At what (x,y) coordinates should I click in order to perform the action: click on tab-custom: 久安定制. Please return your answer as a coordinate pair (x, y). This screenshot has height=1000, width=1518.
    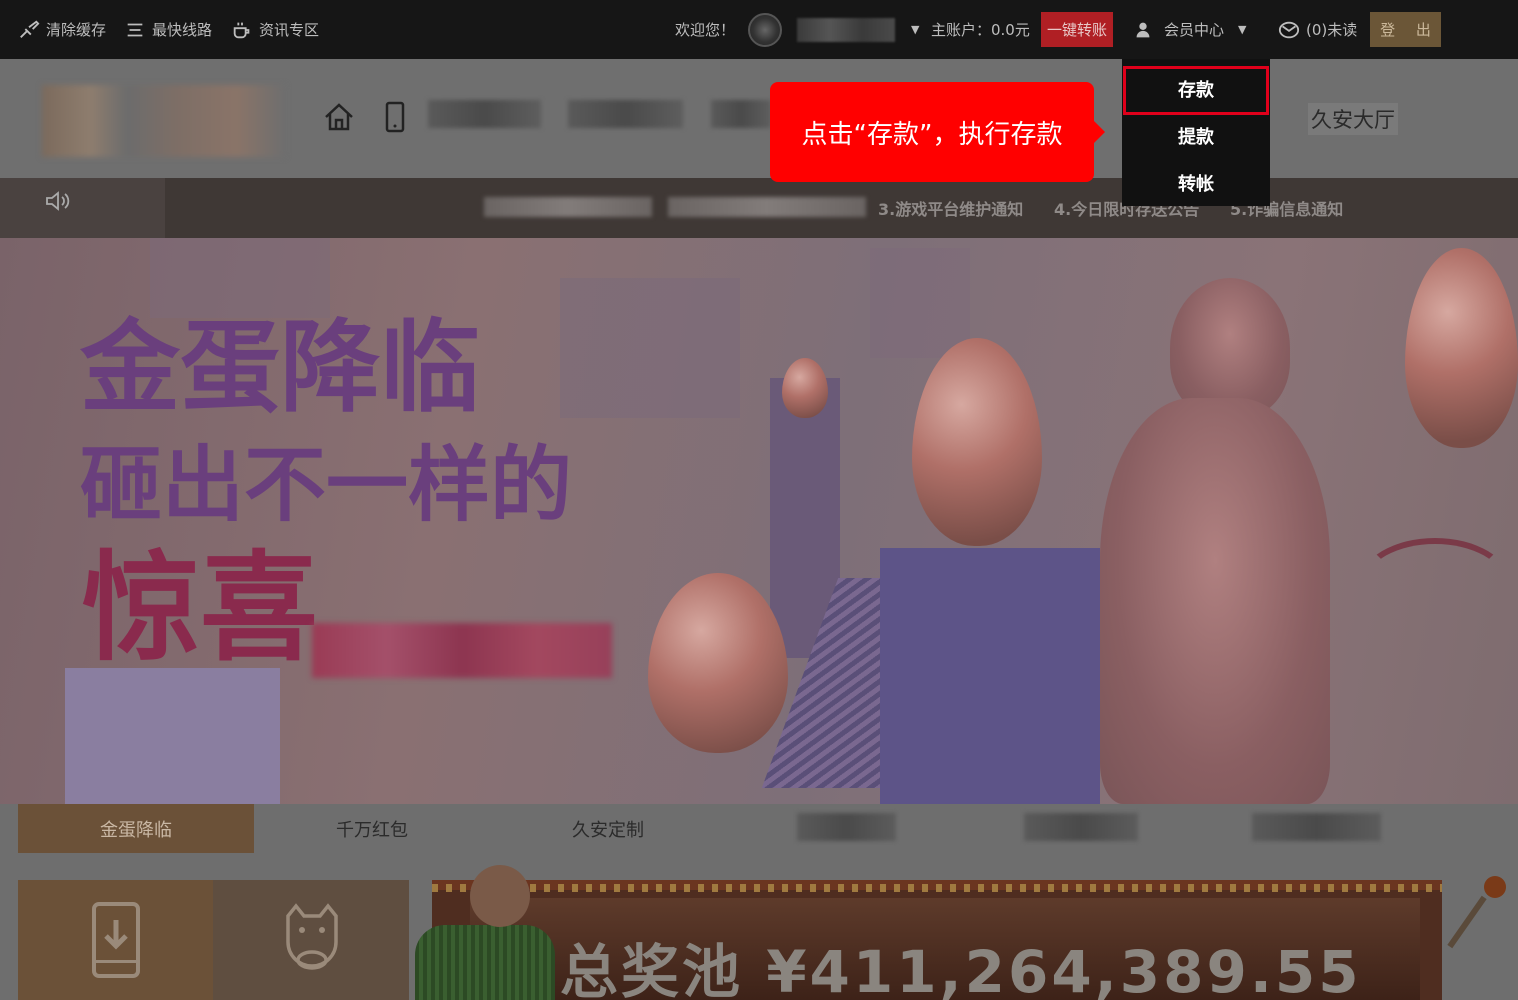
    Looking at the image, I should click on (608, 828).